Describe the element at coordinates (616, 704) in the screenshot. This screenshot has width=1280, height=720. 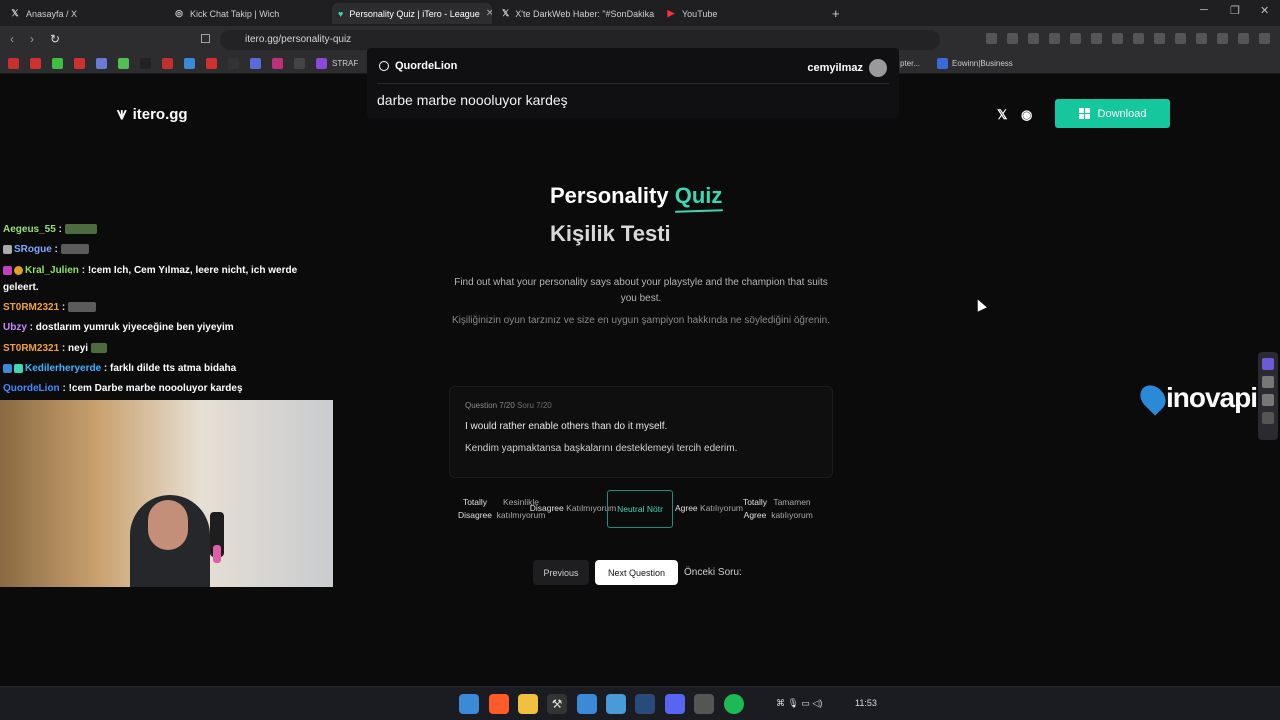
I see `app-icon` at that location.